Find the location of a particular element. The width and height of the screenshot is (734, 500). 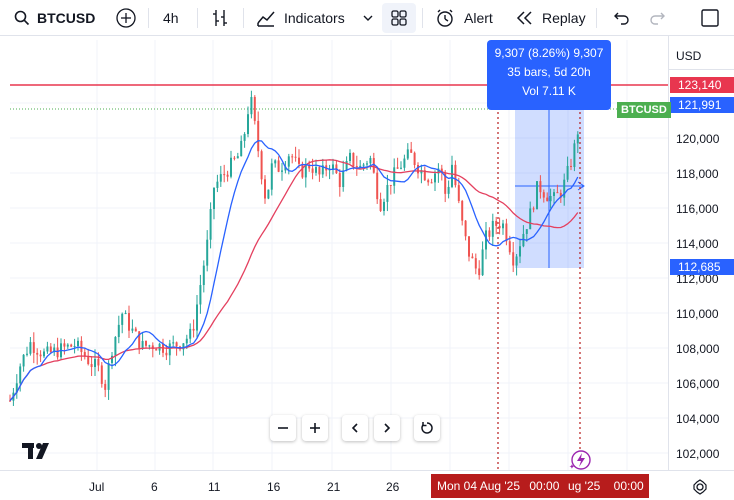

plus-circle-icon is located at coordinates (126, 18).